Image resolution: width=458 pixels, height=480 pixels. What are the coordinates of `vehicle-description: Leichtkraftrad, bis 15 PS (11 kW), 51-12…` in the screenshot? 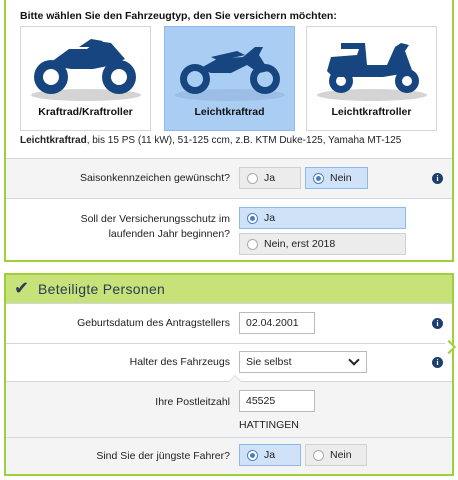 It's located at (211, 140).